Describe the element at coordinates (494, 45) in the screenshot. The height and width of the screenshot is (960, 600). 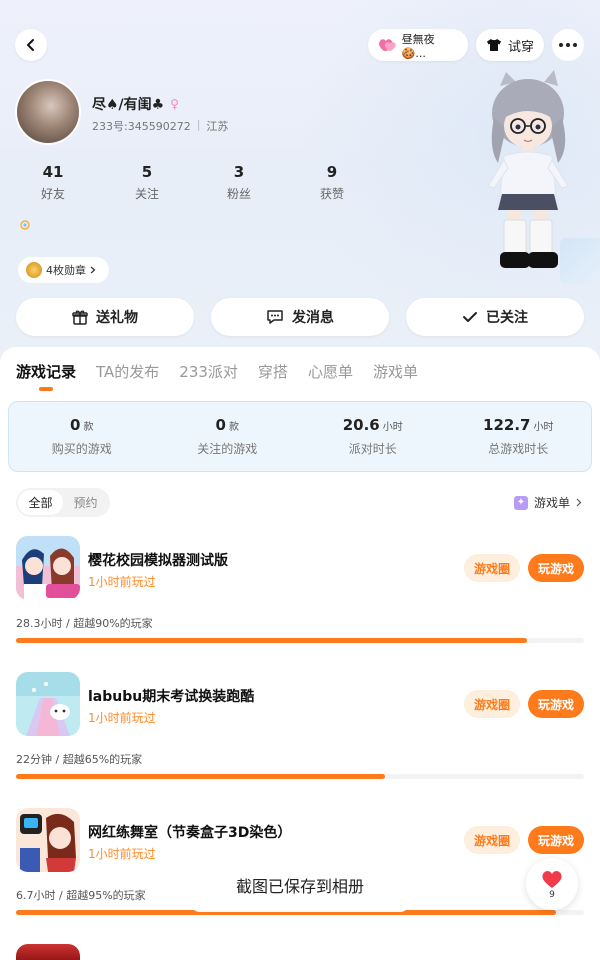
I see `tshirt-icon` at that location.